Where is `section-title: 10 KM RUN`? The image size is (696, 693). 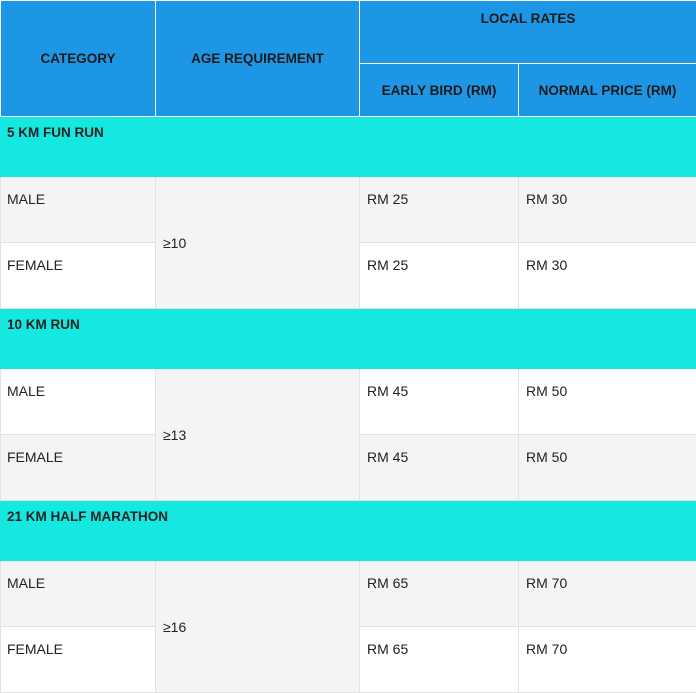 section-title: 10 KM RUN is located at coordinates (348, 339).